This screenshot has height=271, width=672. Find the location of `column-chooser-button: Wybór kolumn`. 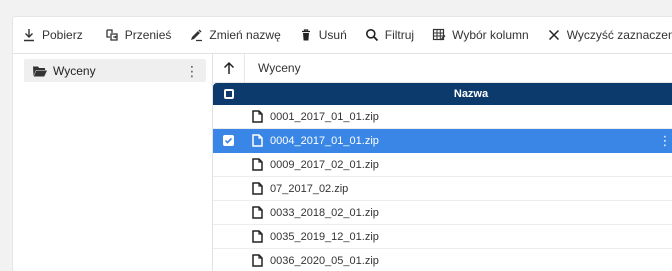

column-chooser-button: Wybór kolumn is located at coordinates (480, 35).